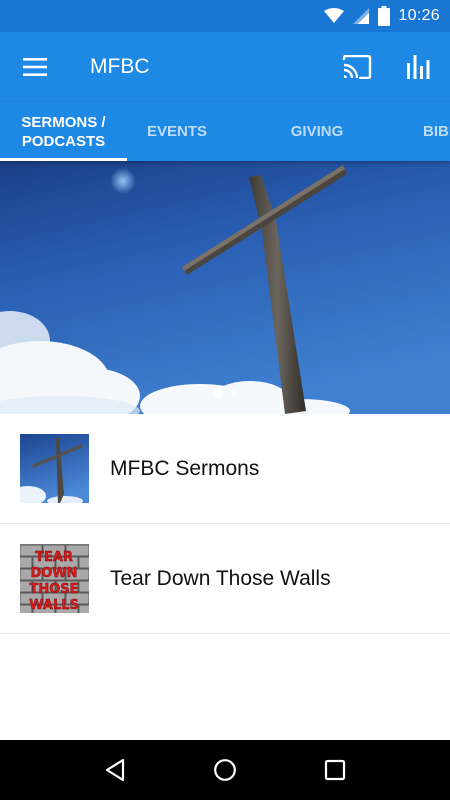  I want to click on menu-button, so click(35, 67).